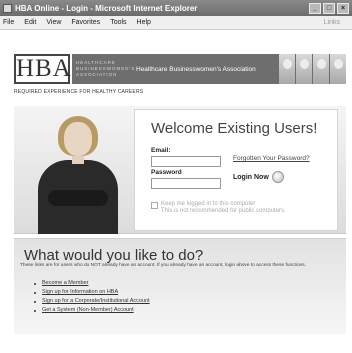 This screenshot has width=352, height=353. What do you see at coordinates (78, 173) in the screenshot?
I see `businesswoman-photo` at bounding box center [78, 173].